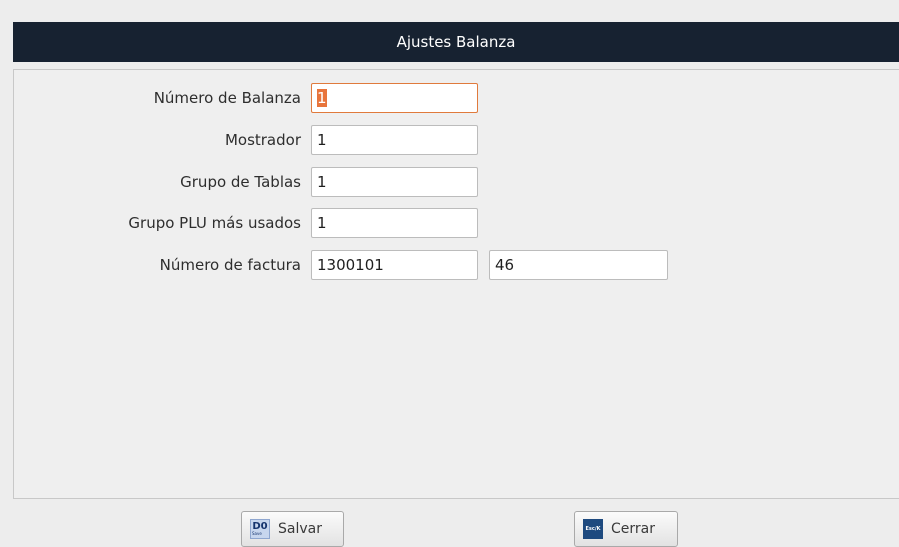  What do you see at coordinates (300, 529) in the screenshot?
I see `save-button-label: Salvar` at bounding box center [300, 529].